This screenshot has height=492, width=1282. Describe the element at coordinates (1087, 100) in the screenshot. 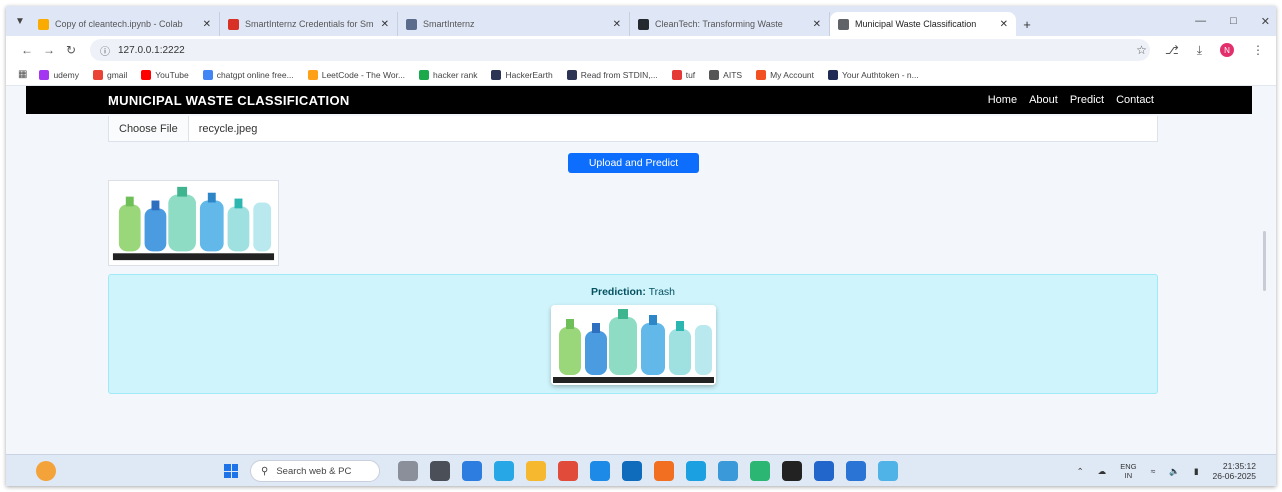

I see `nav-predict: Predict` at that location.